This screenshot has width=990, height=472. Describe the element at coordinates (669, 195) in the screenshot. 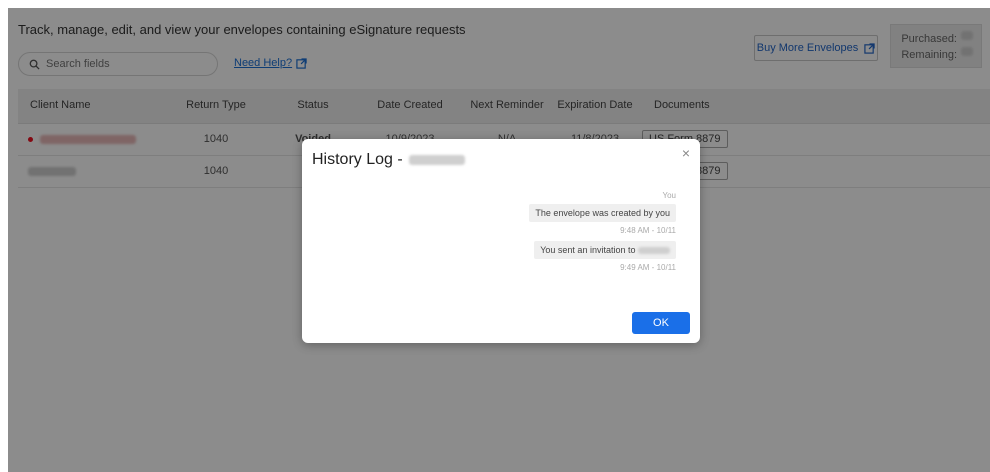

I see `sender-label: You` at that location.